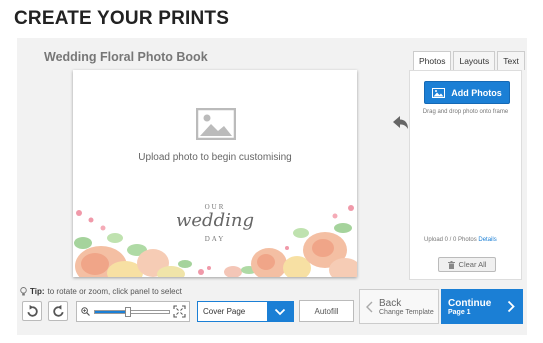 The image size is (543, 343). Describe the element at coordinates (400, 123) in the screenshot. I see `back-arrow-icon` at that location.